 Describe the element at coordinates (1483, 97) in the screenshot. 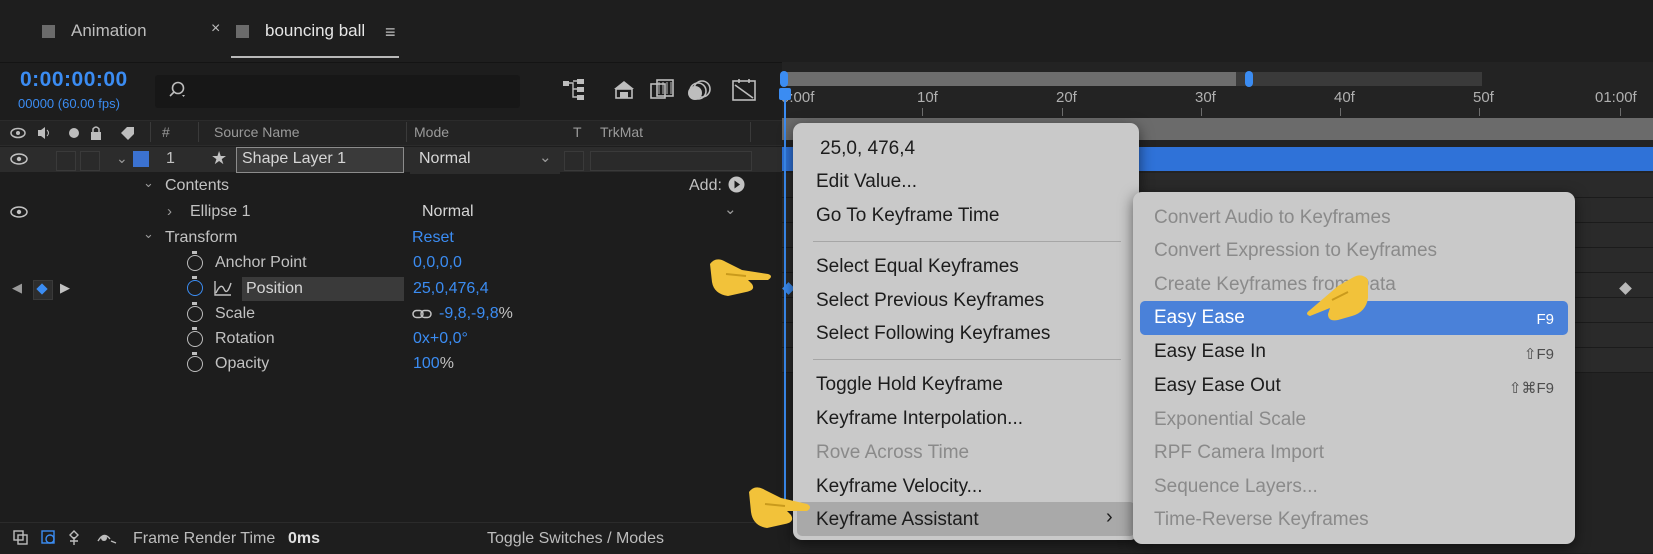

I see `ruler-label: 50f` at that location.